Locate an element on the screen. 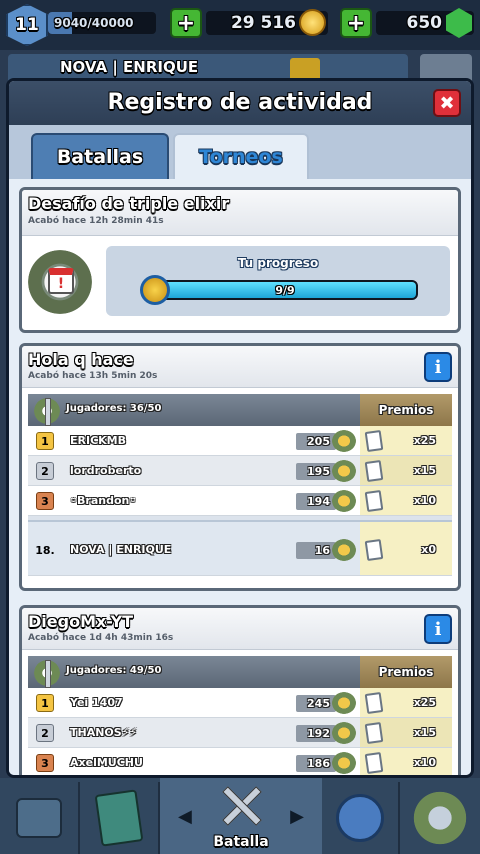 This screenshot has width=480, height=854. nav-cards is located at coordinates (120, 818).